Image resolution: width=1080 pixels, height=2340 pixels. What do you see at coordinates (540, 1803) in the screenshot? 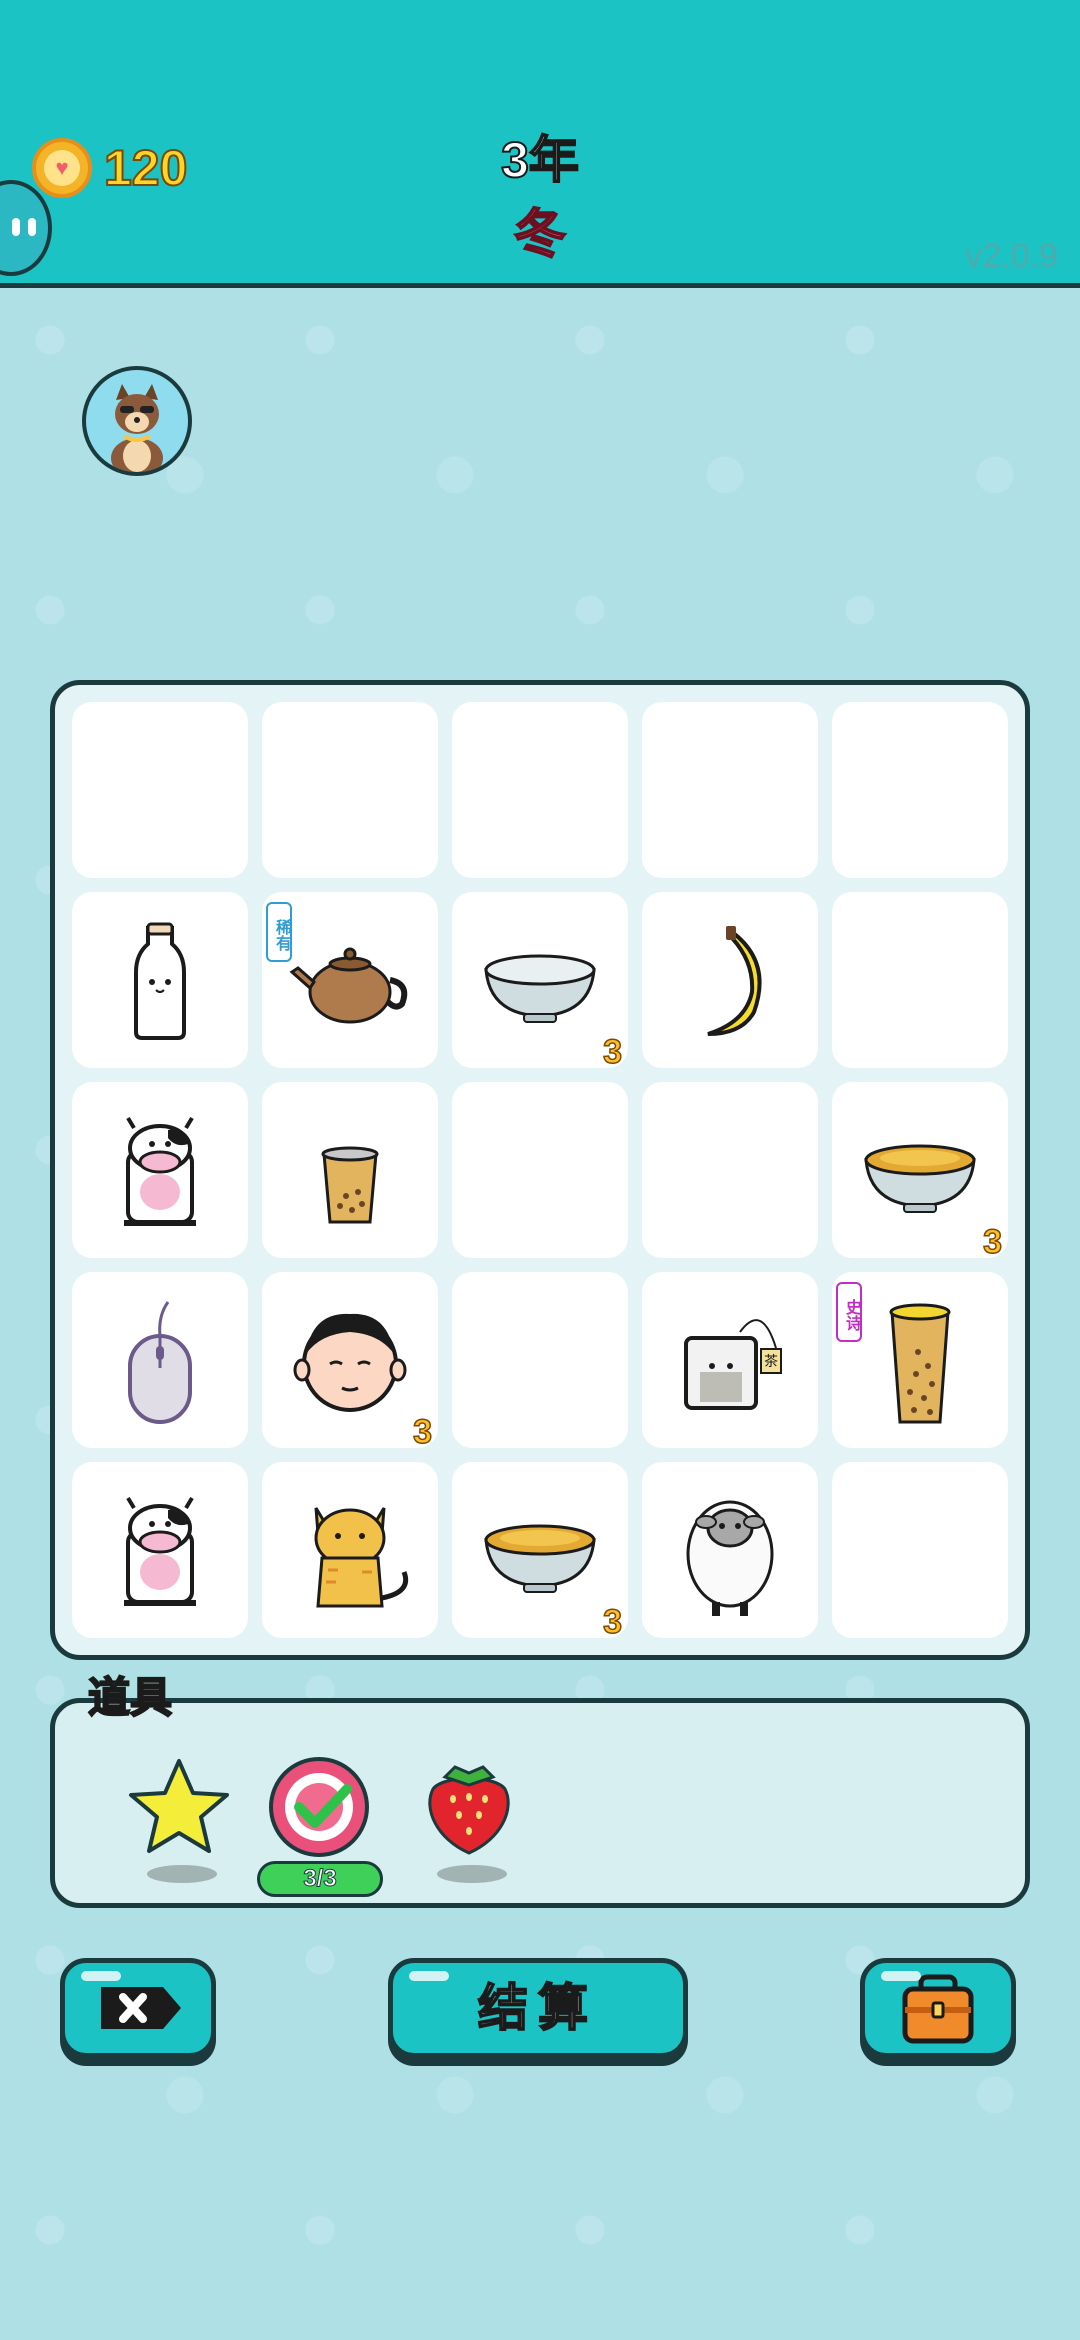
I see `tools-panel: 3/3` at bounding box center [540, 1803].